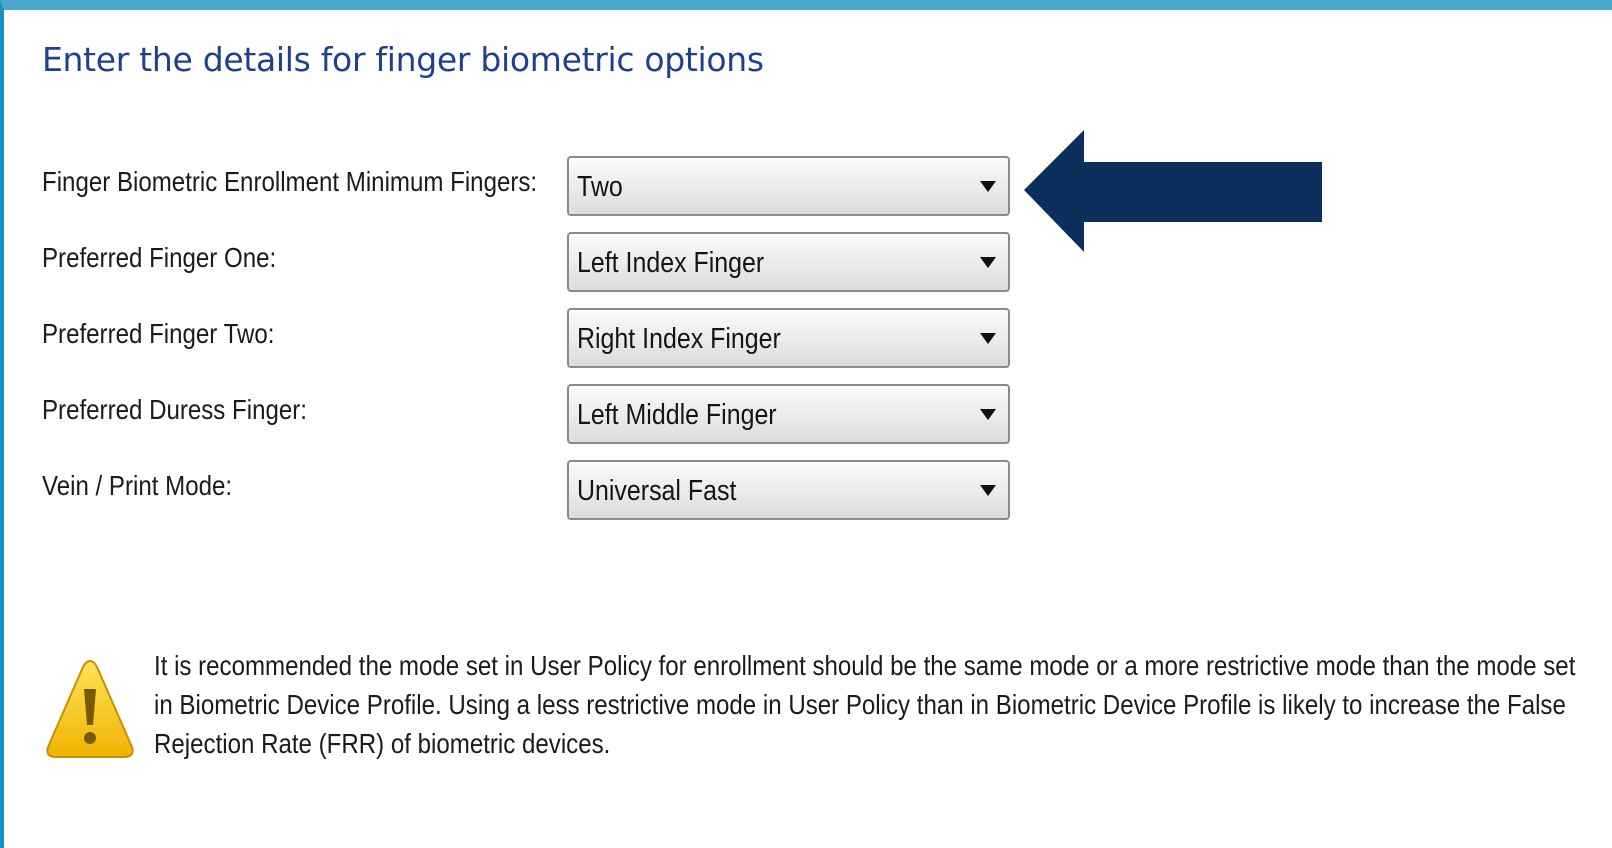 The height and width of the screenshot is (848, 1612). Describe the element at coordinates (174, 409) in the screenshot. I see `label-preferred-duress-finger: Preferred Duress Finger:` at that location.